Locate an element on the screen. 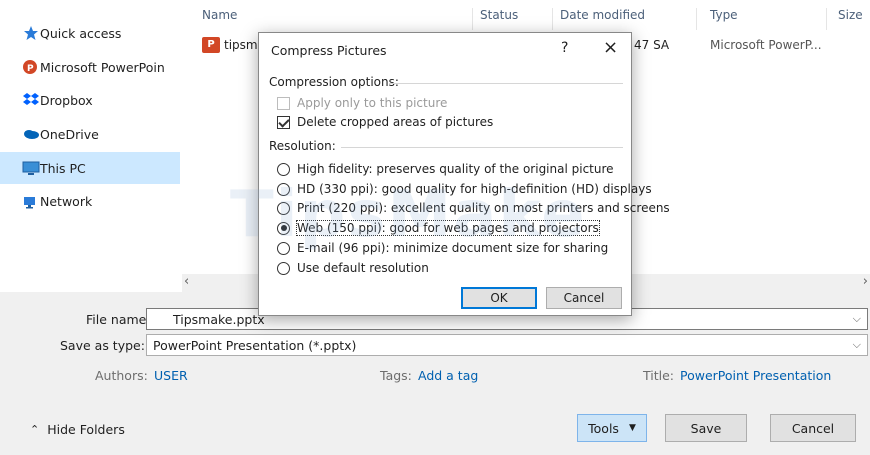  compression-options-label: Compression options: is located at coordinates (334, 82).